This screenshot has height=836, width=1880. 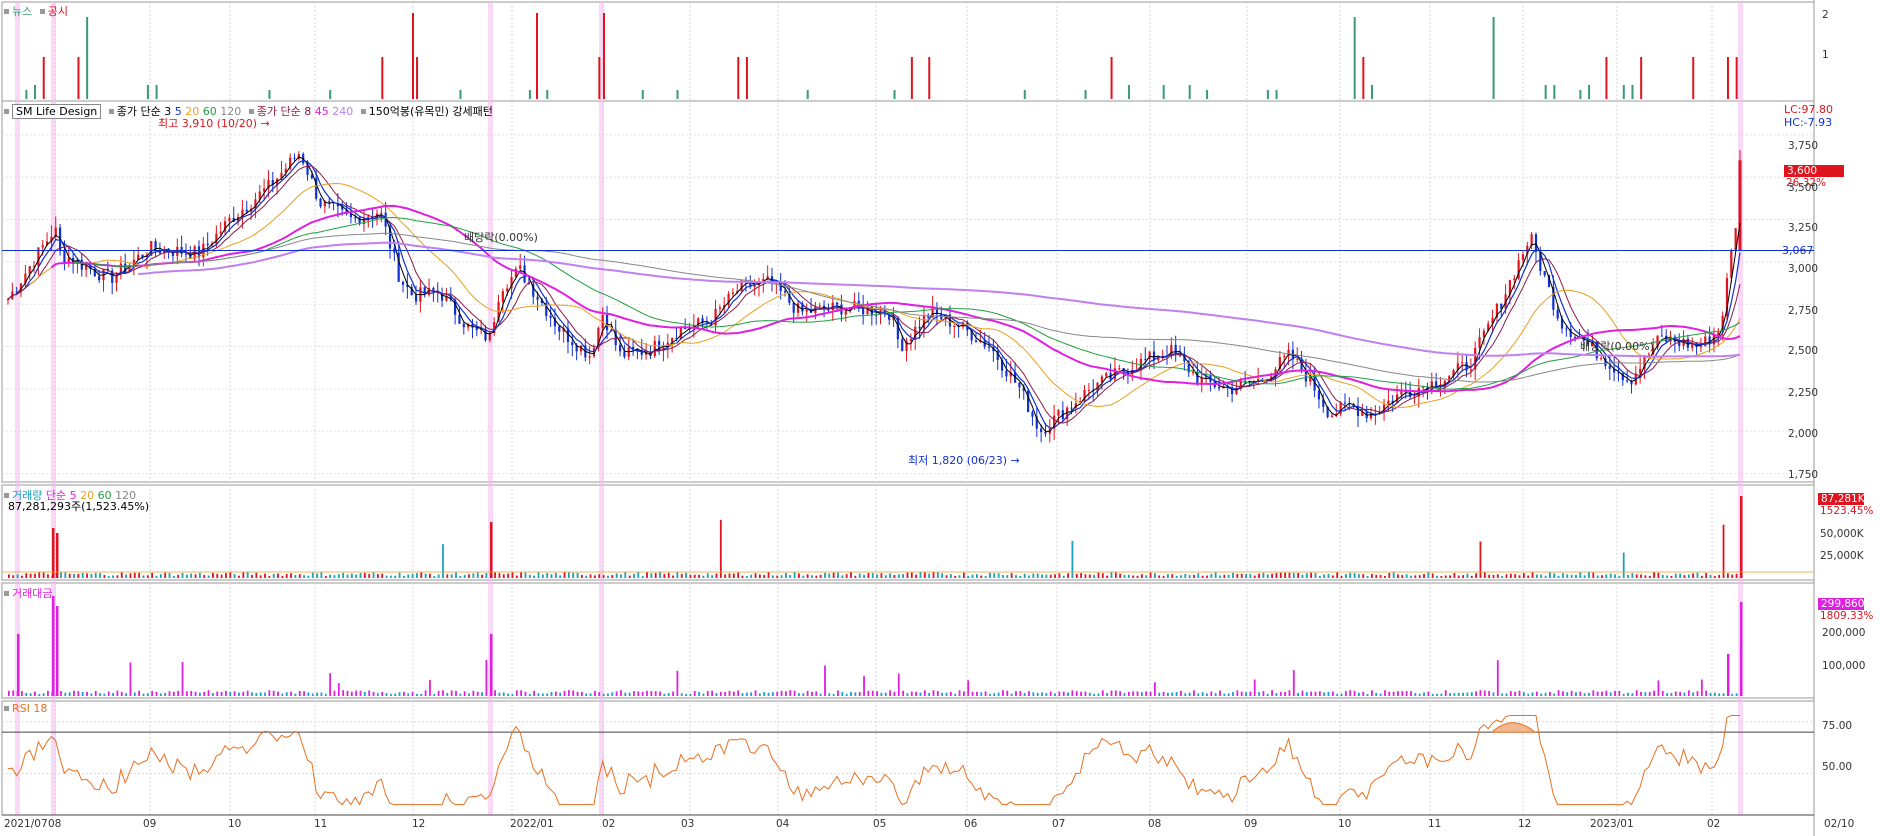 I want to click on ma2-period-8: 8, so click(x=307, y=111).